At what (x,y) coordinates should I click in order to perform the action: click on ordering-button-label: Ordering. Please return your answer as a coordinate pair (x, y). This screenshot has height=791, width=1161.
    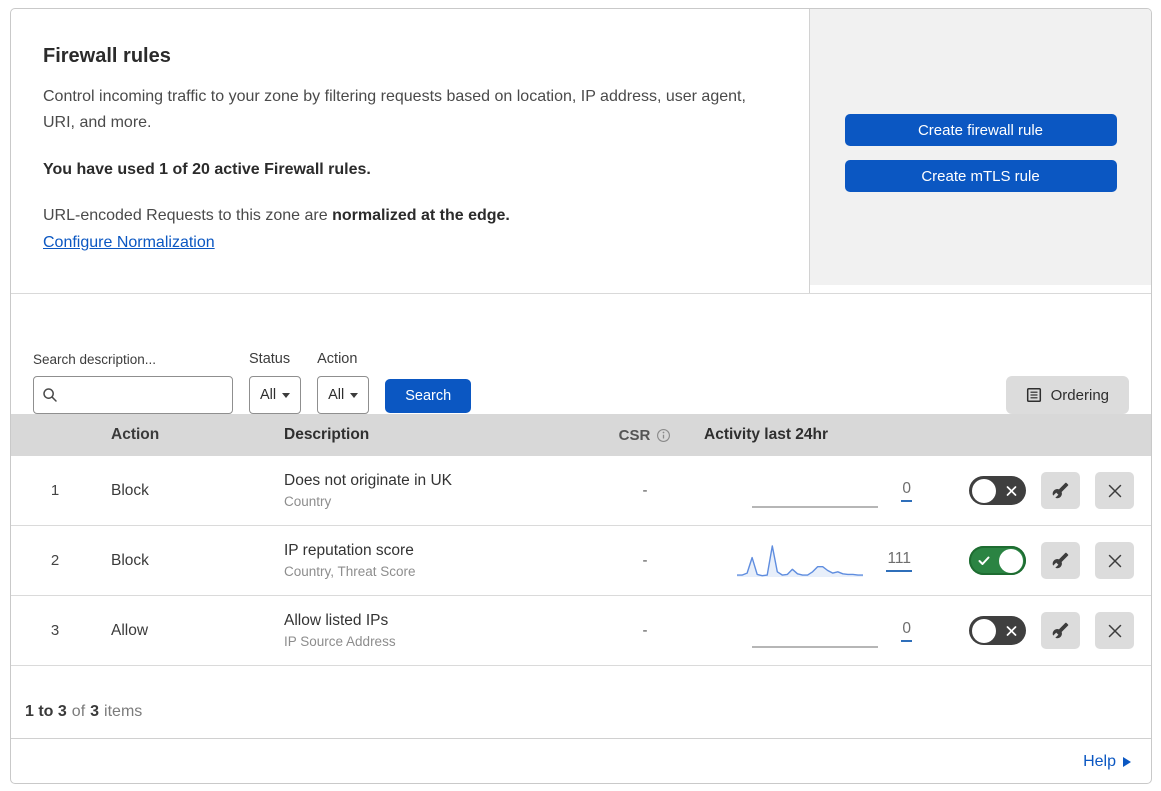
    Looking at the image, I should click on (1079, 395).